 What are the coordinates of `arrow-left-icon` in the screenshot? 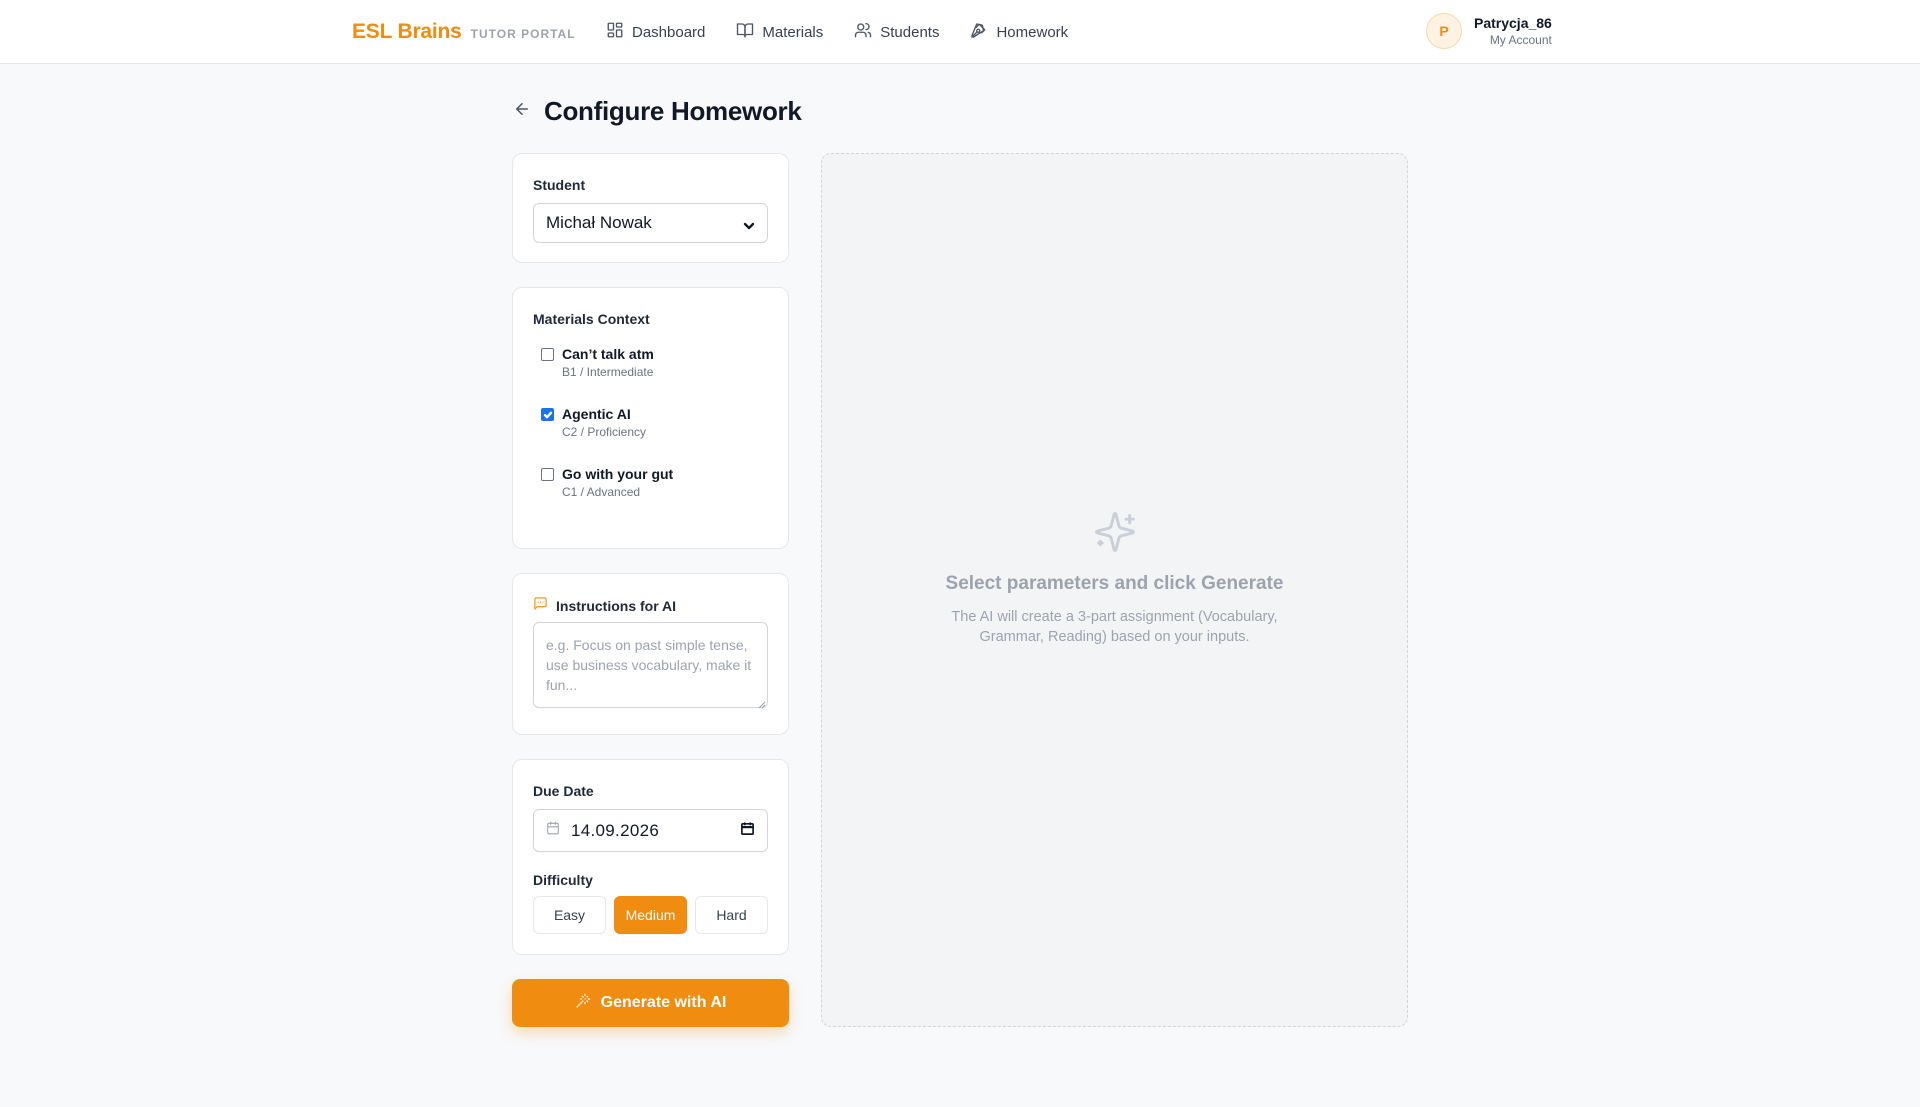 It's located at (522, 111).